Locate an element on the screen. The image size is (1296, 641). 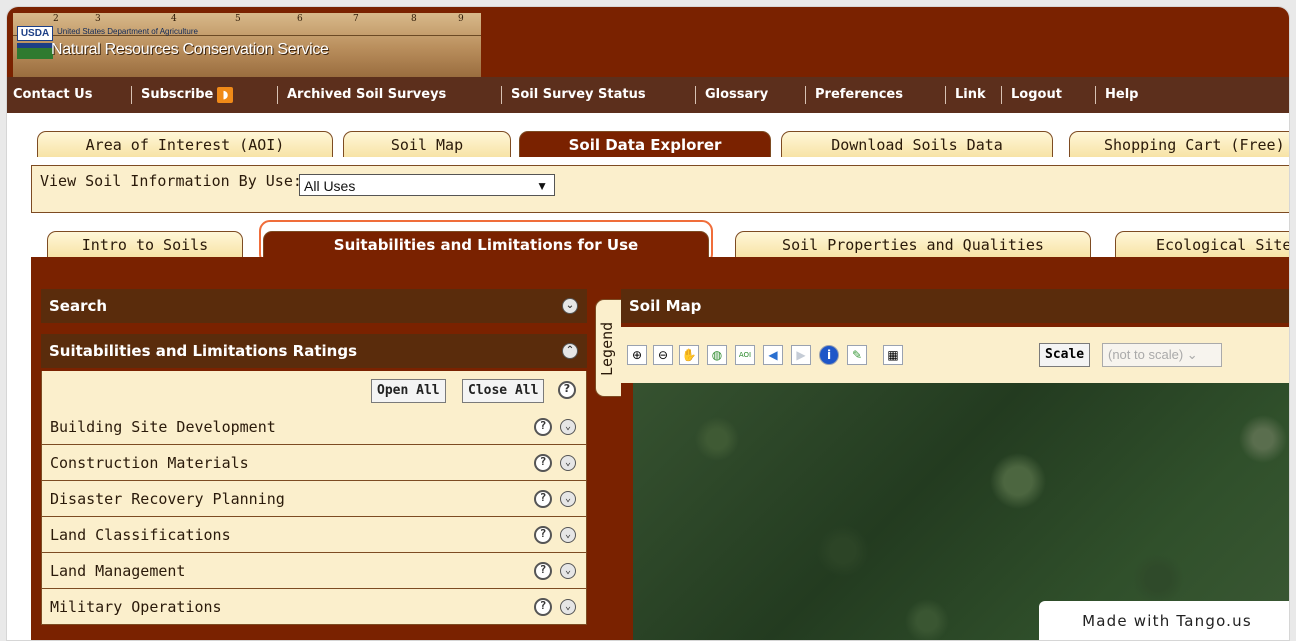
open-all-button: Open All is located at coordinates (408, 391).